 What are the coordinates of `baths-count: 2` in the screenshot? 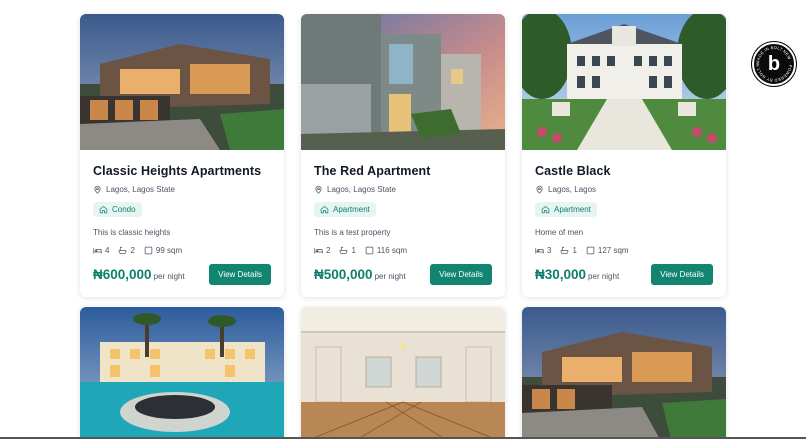 It's located at (132, 250).